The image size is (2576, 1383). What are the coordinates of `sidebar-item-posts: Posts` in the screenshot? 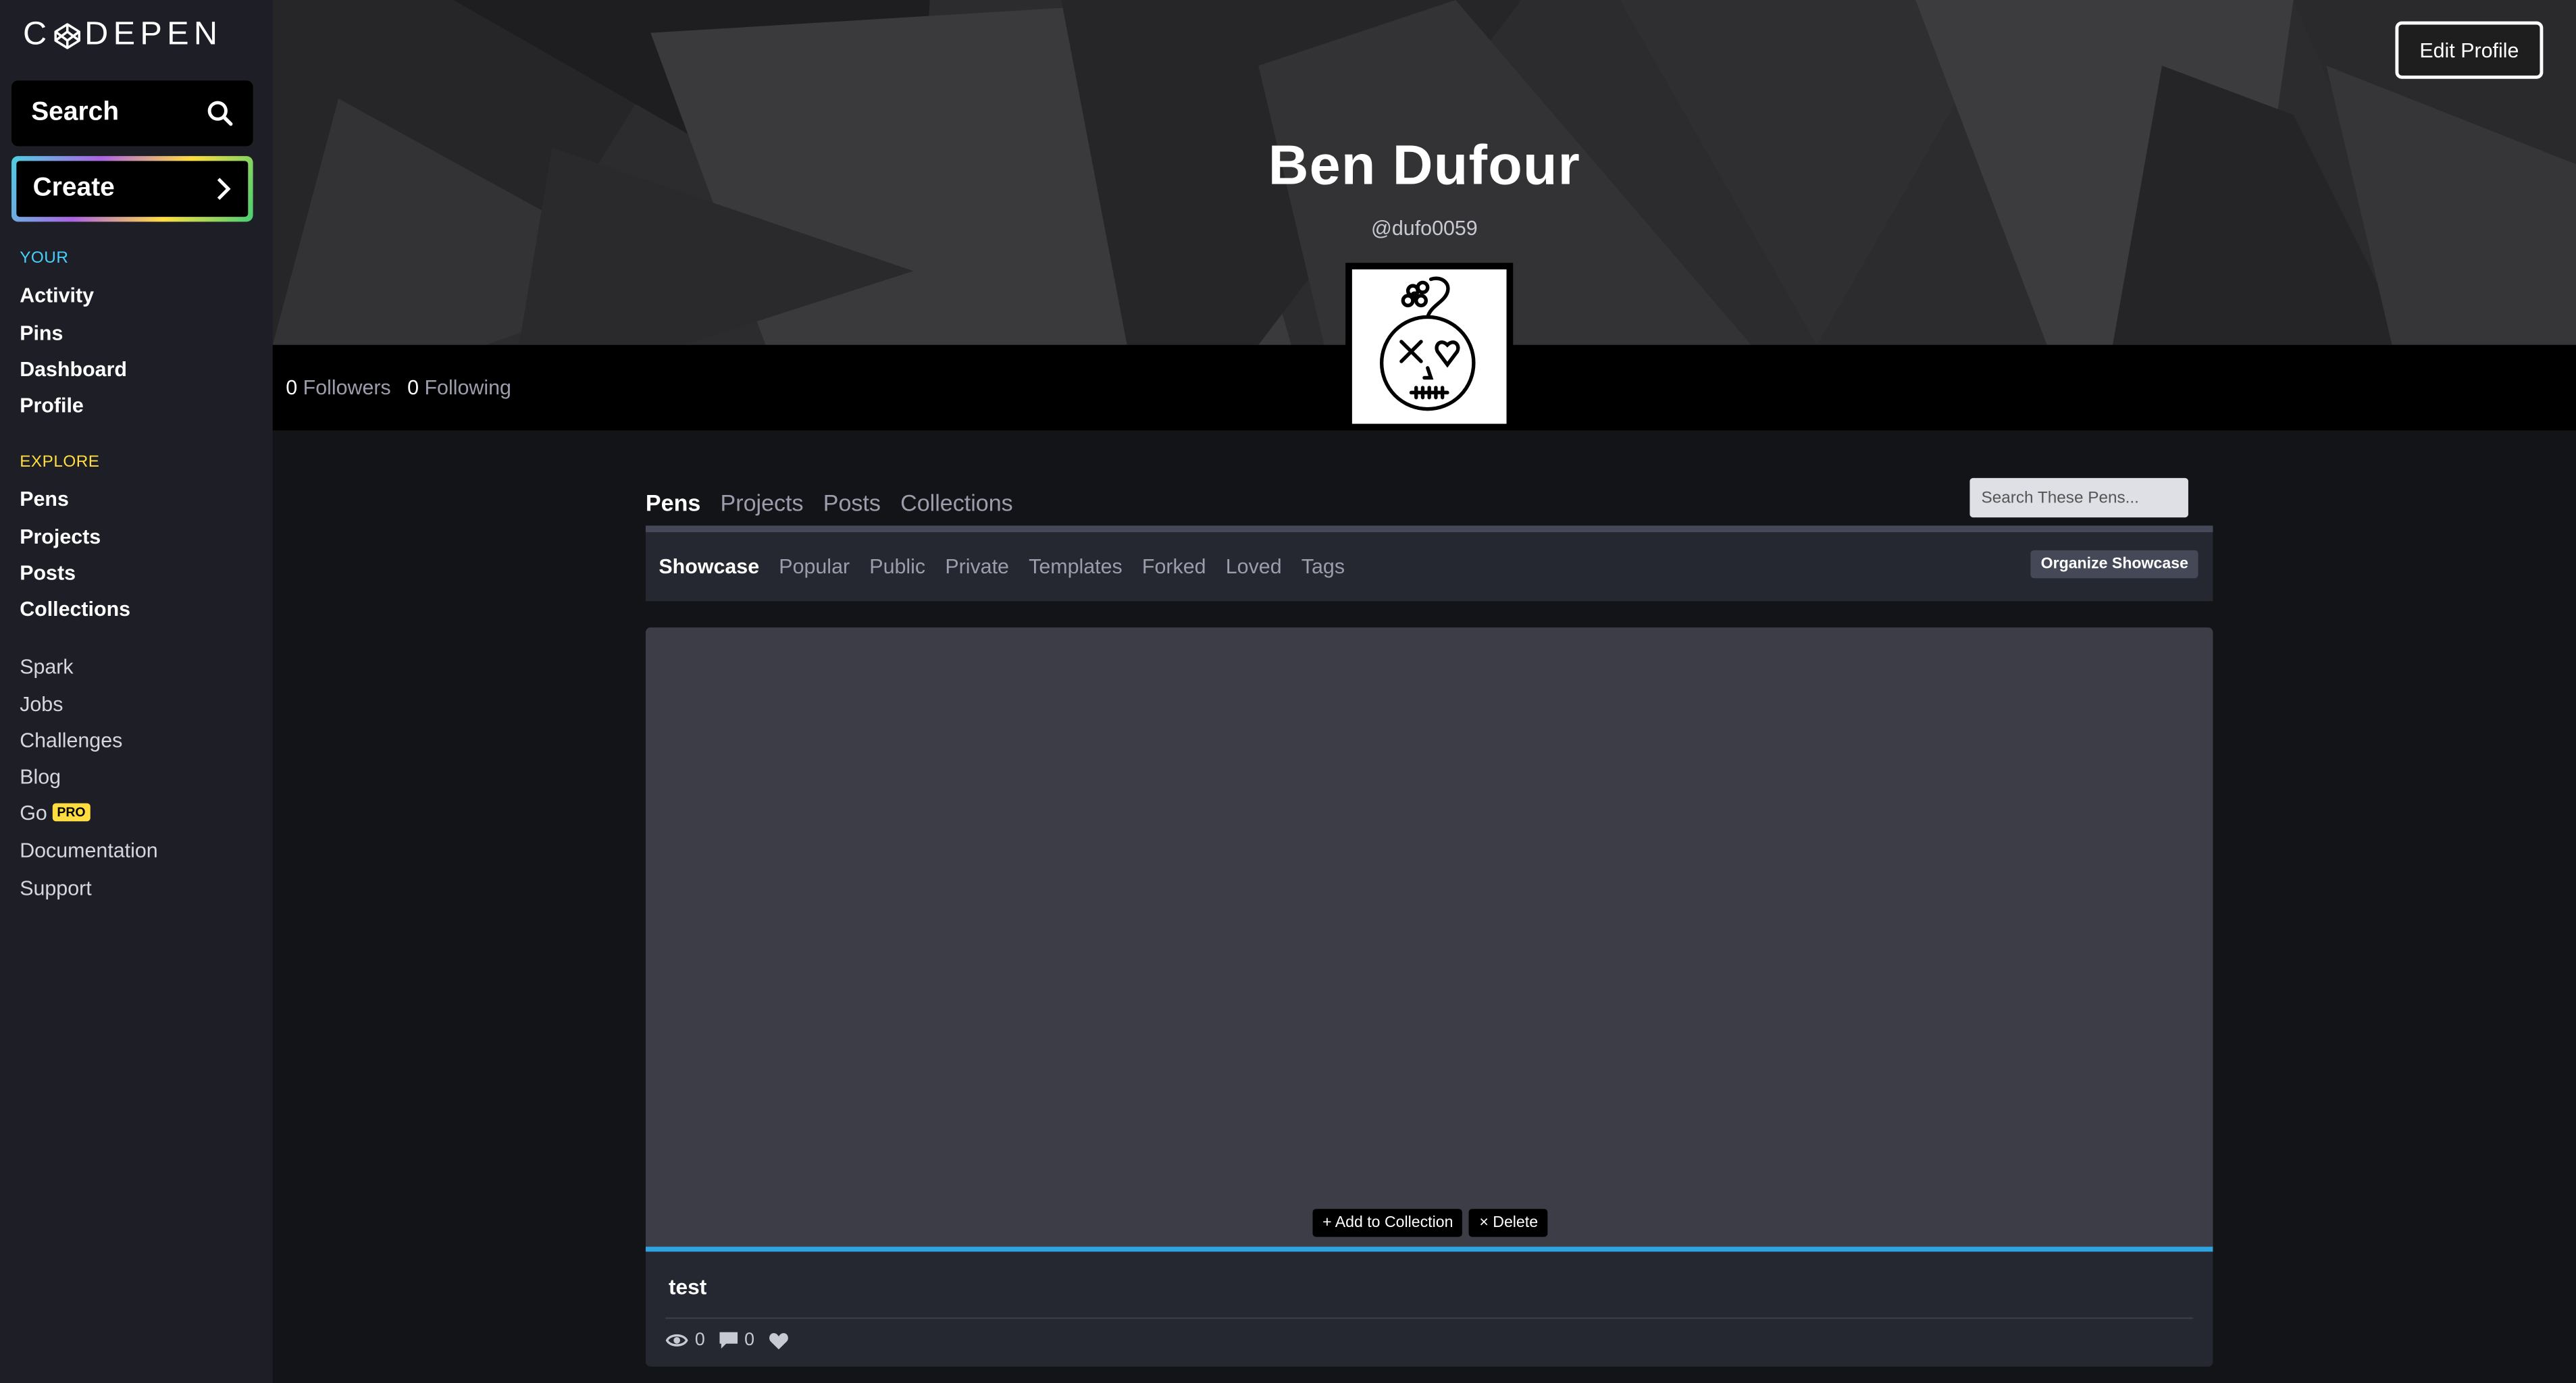 It's located at (48, 573).